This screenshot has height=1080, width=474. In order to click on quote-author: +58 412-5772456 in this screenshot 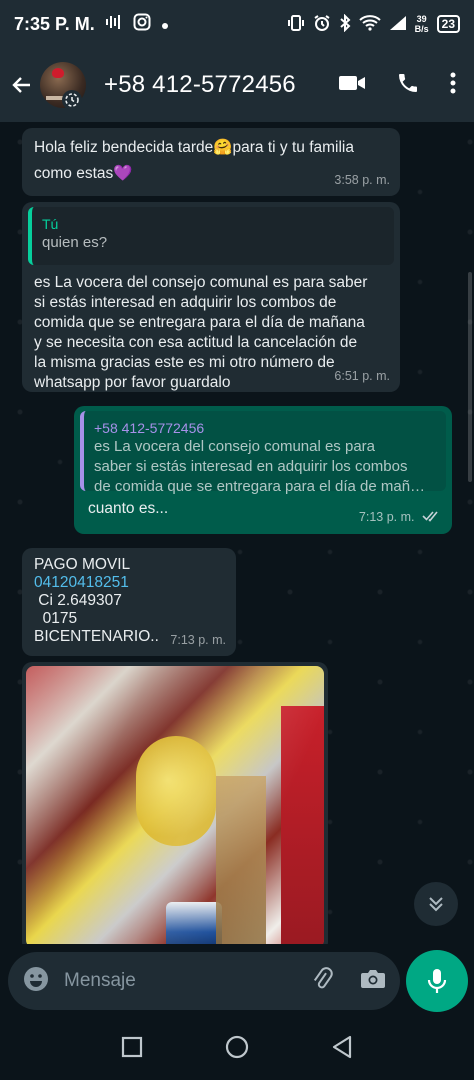, I will do `click(149, 428)`.